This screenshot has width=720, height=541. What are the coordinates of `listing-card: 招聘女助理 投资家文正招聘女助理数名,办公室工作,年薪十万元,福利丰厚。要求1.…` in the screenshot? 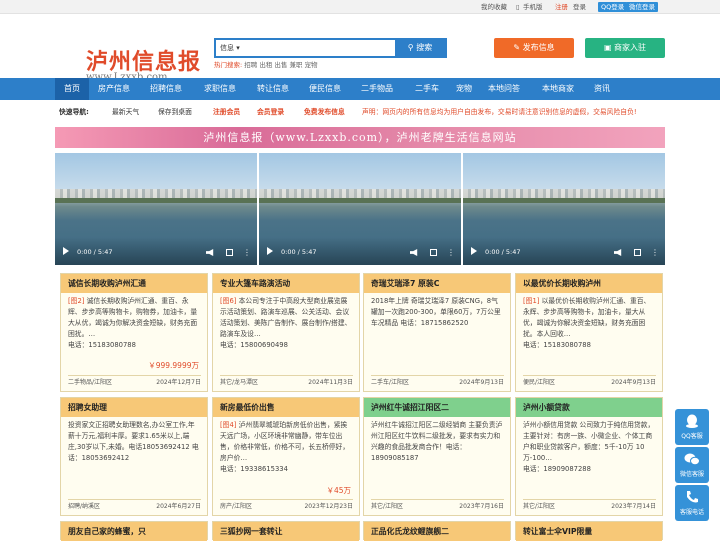 It's located at (134, 456).